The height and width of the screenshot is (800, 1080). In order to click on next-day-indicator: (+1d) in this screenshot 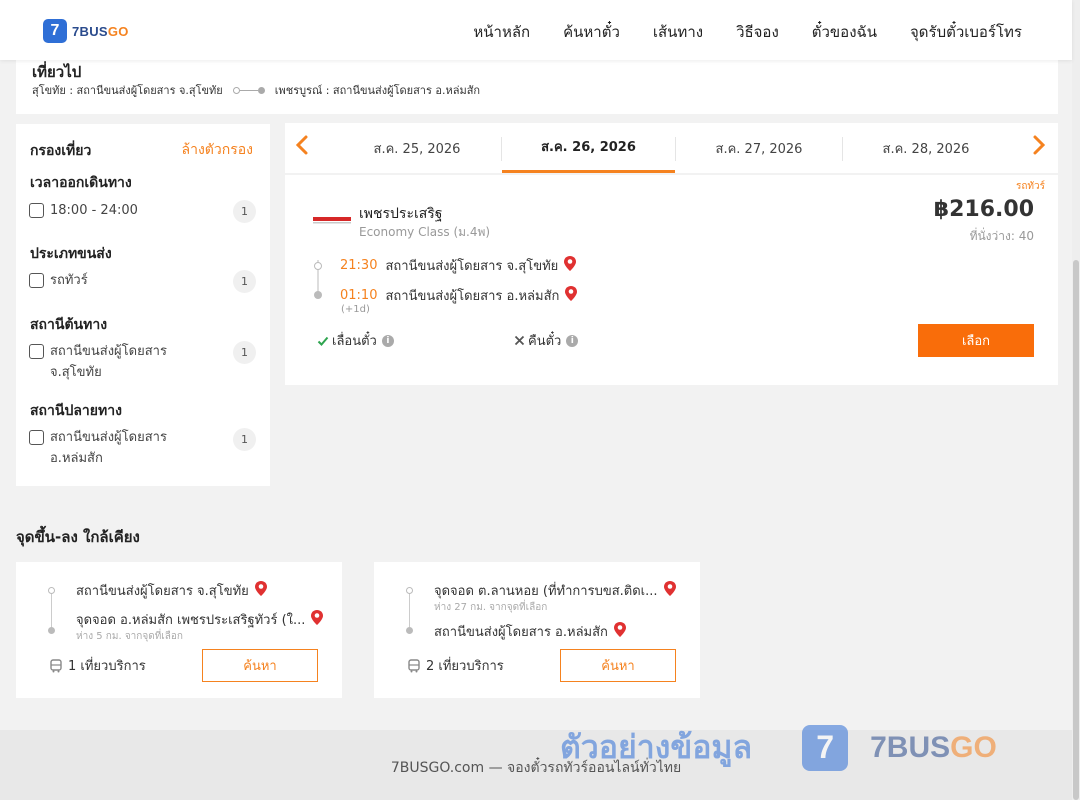, I will do `click(355, 309)`.